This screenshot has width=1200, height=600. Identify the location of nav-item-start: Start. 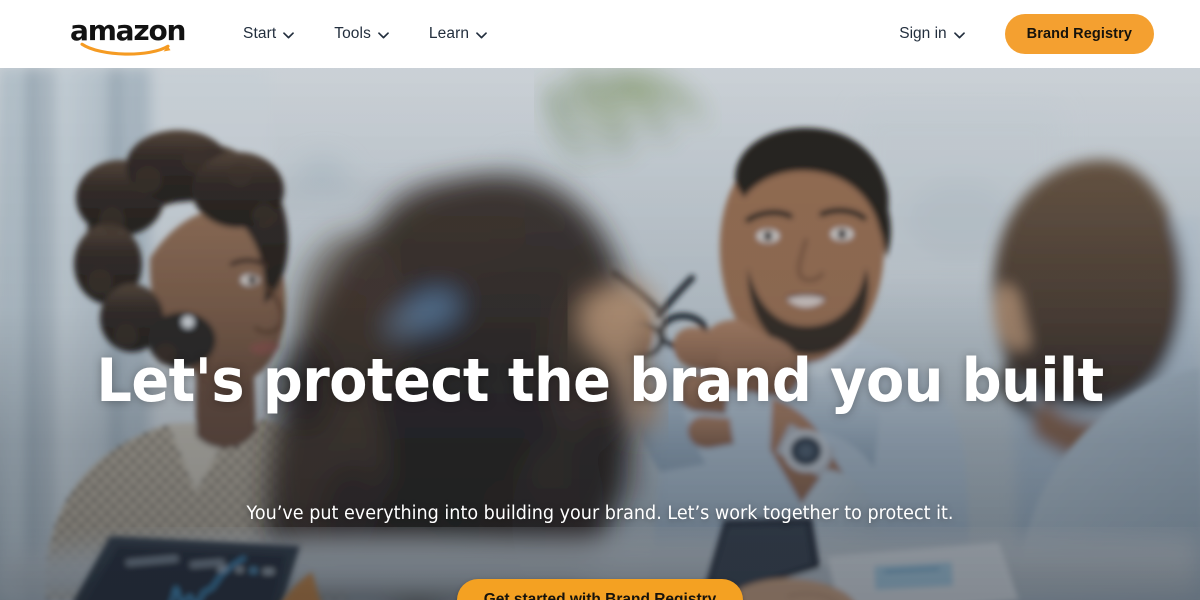
(269, 34).